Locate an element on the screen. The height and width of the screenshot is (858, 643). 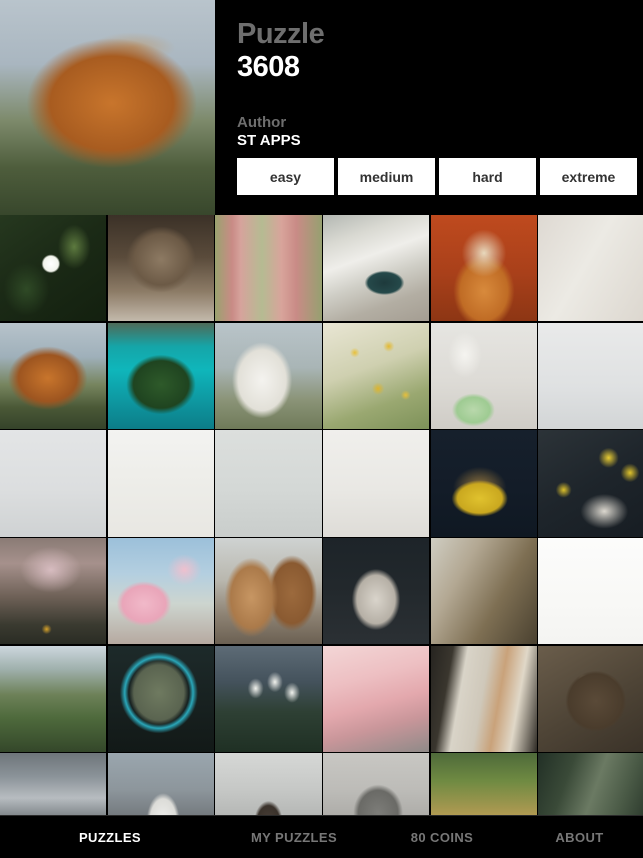
puzzle-thumbnail-pink-snowy-mountain is located at coordinates (376, 698).